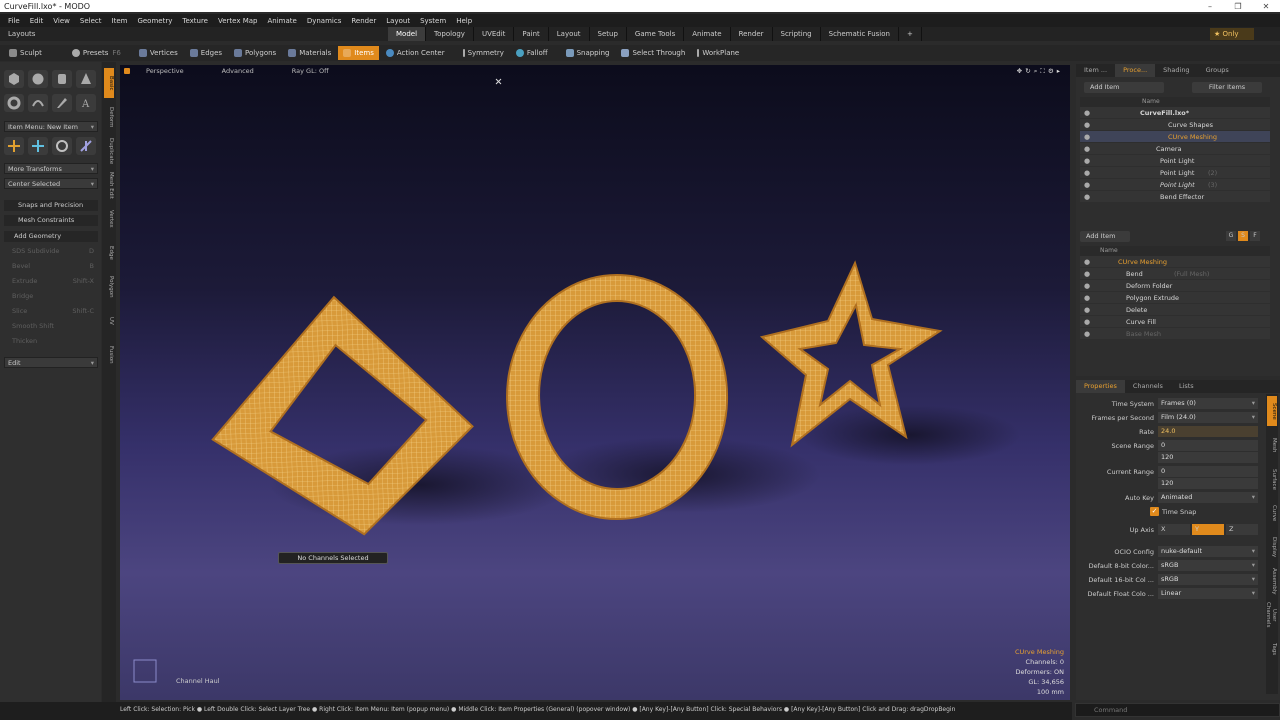 This screenshot has height=720, width=1280. What do you see at coordinates (109, 117) in the screenshot?
I see `tool-tab-deform: Deform` at bounding box center [109, 117].